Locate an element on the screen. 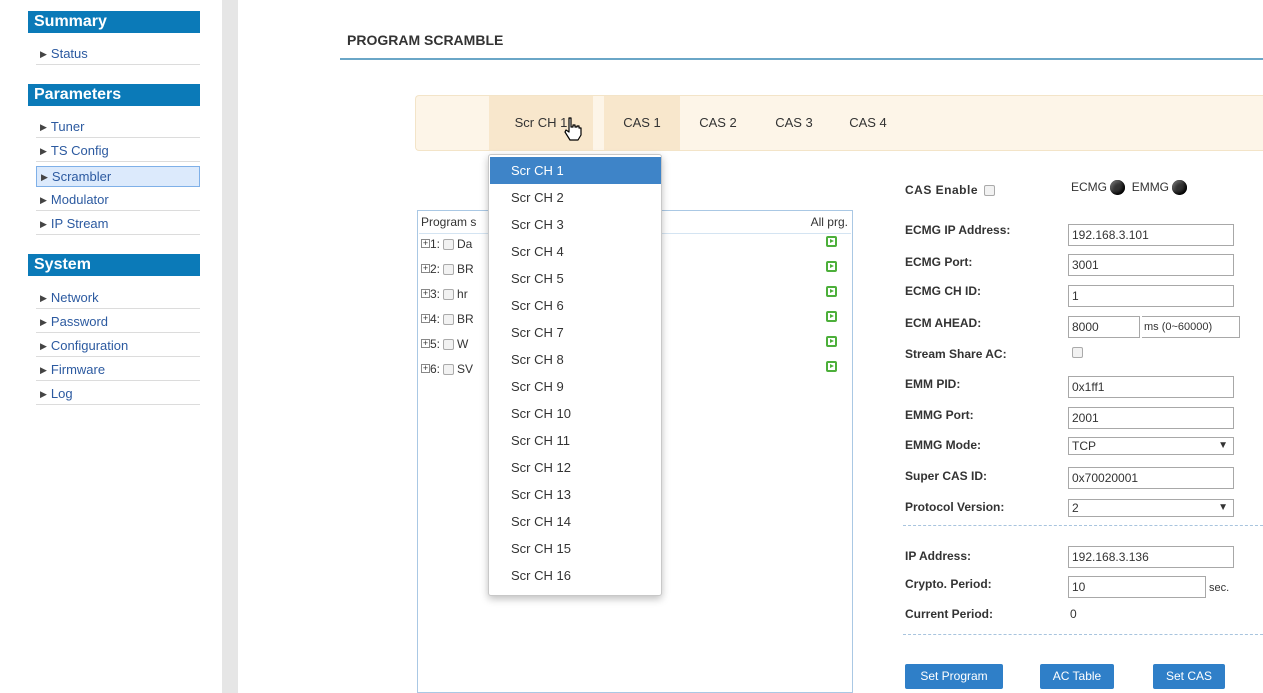 The image size is (1263, 693). current-period-label: Current Period: is located at coordinates (949, 614).